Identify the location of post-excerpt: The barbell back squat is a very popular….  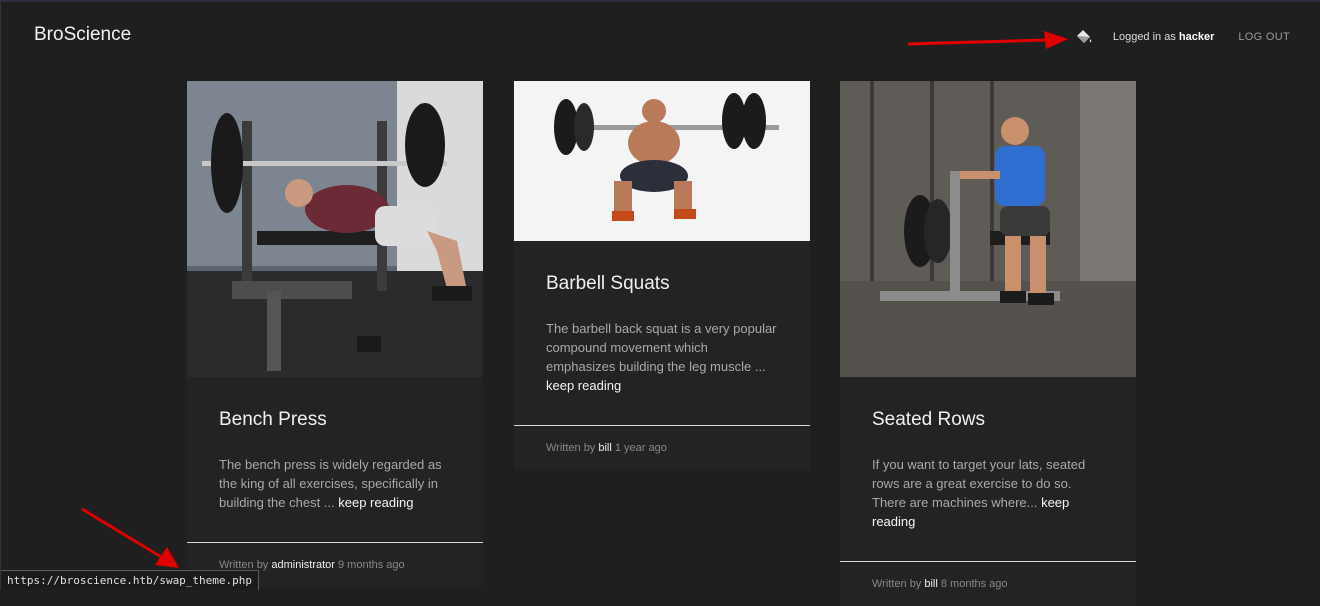
(662, 357).